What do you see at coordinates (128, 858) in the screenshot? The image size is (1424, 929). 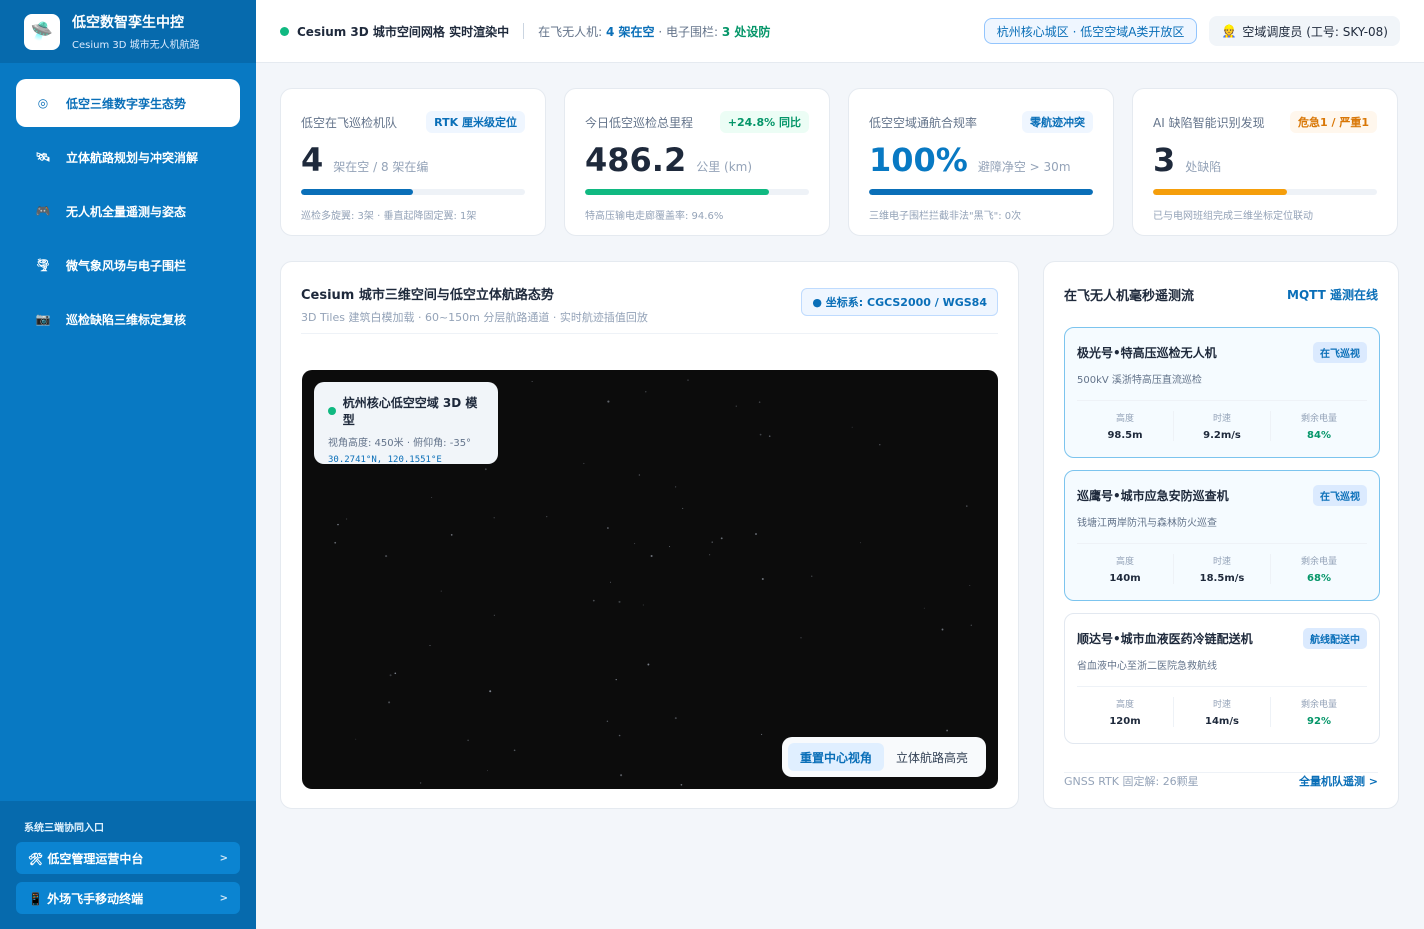 I see `ops-center-button: 🛠 低空管理运营中台 >` at bounding box center [128, 858].